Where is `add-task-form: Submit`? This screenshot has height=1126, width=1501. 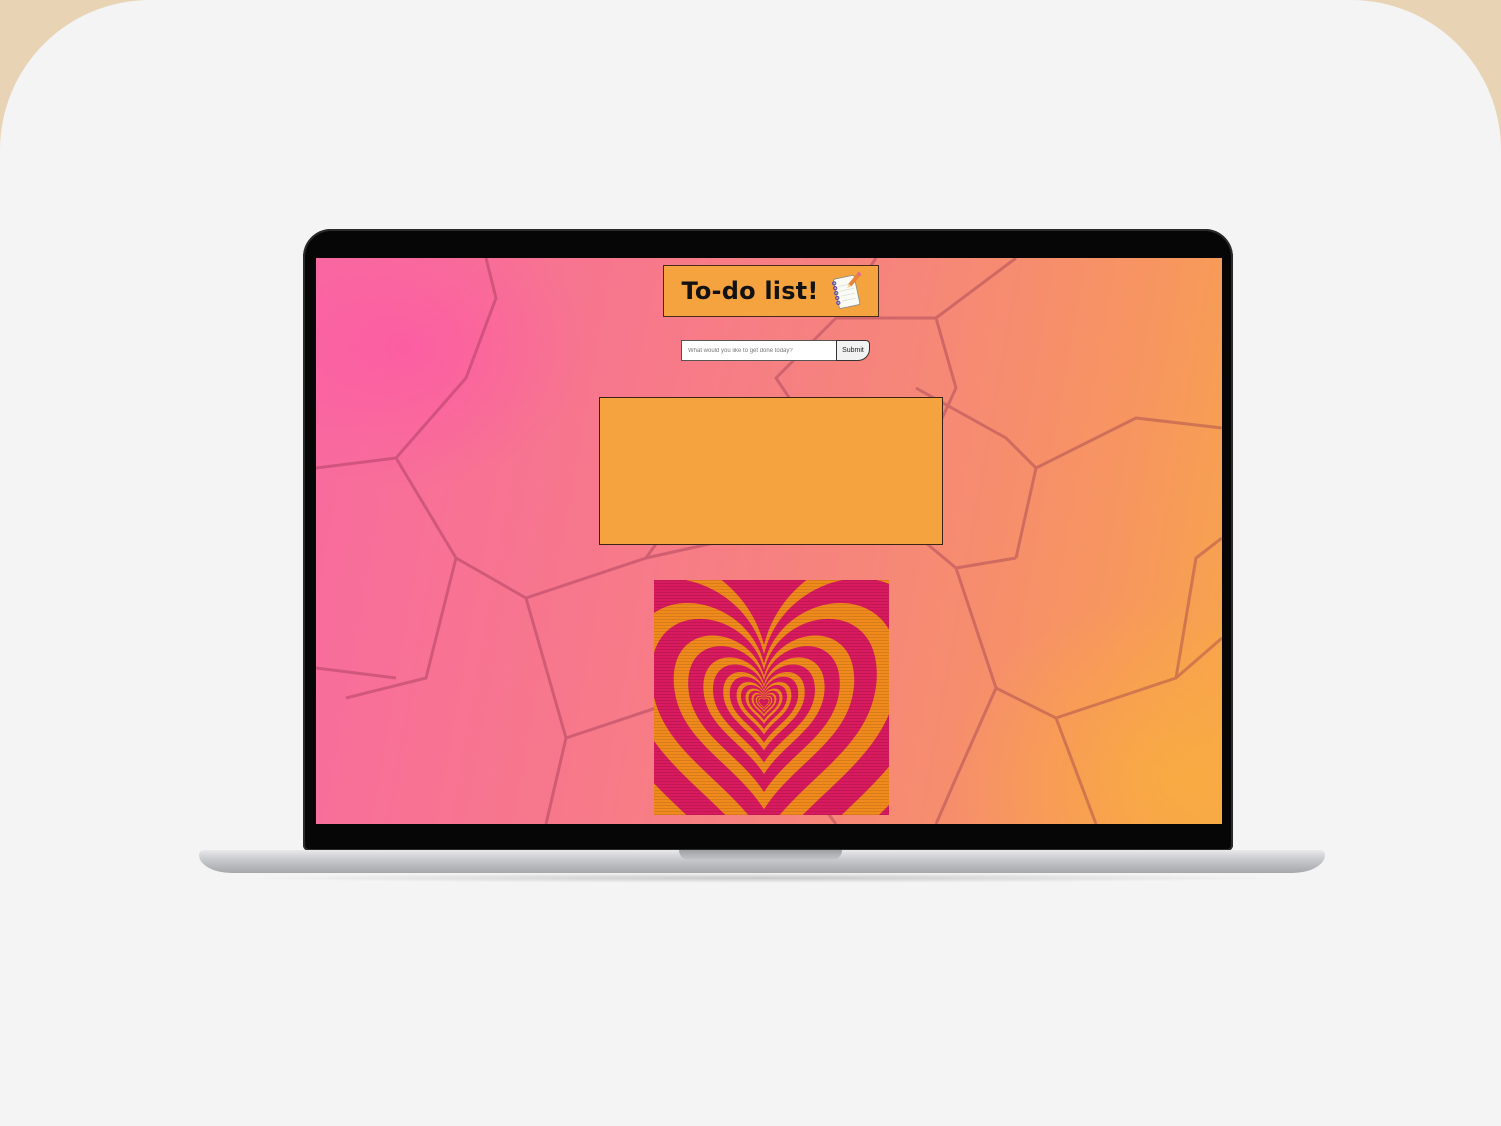 add-task-form: Submit is located at coordinates (775, 350).